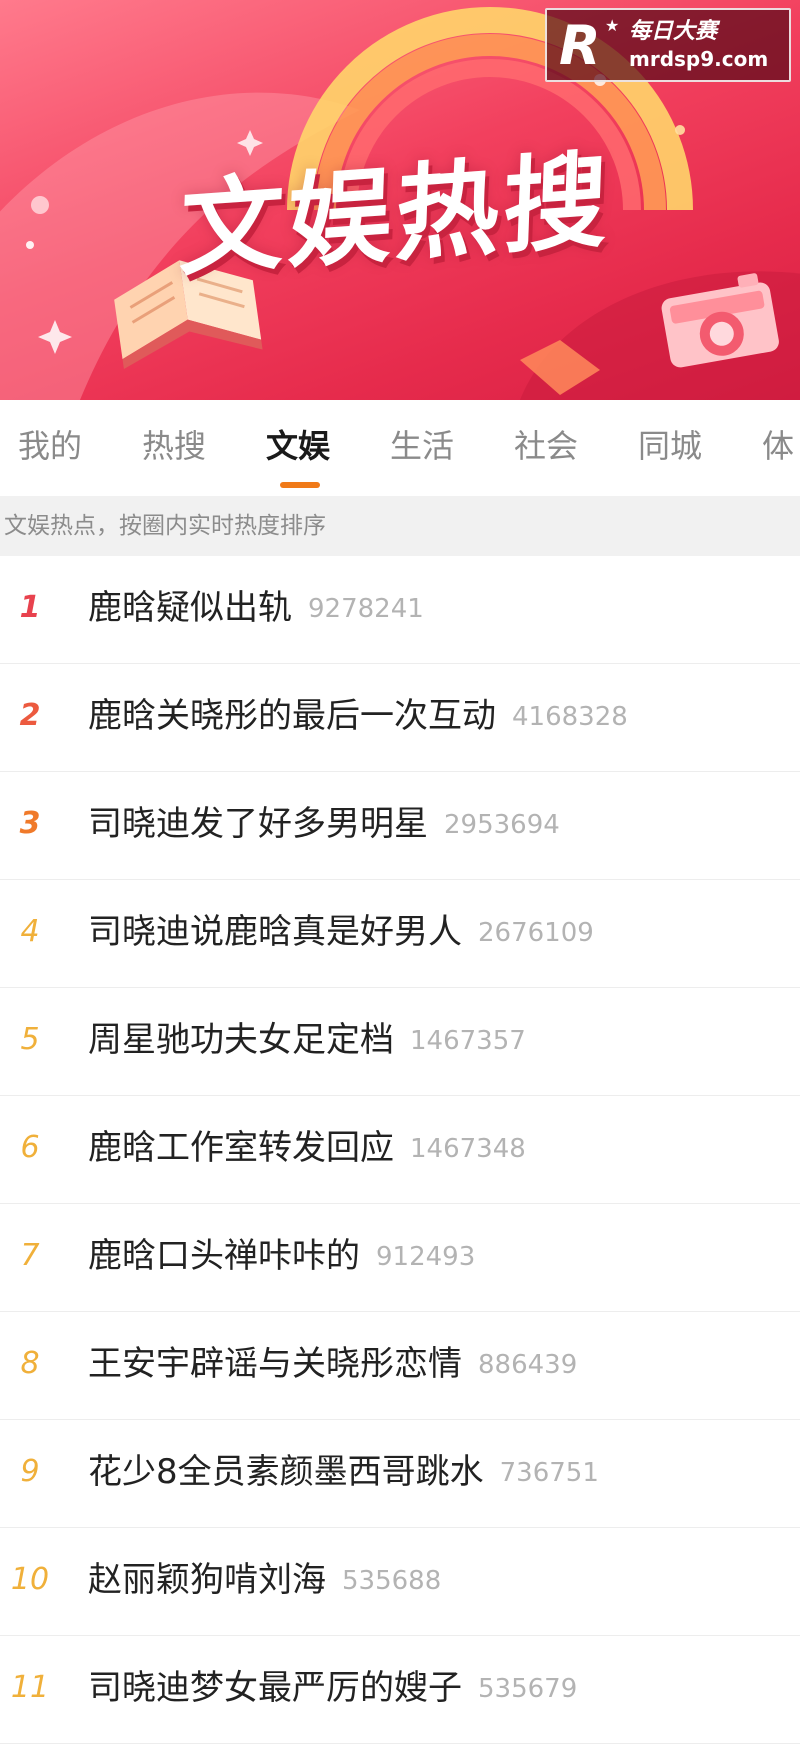  I want to click on topic-title: 司晓迪说鹿晗真是好男人, so click(275, 932).